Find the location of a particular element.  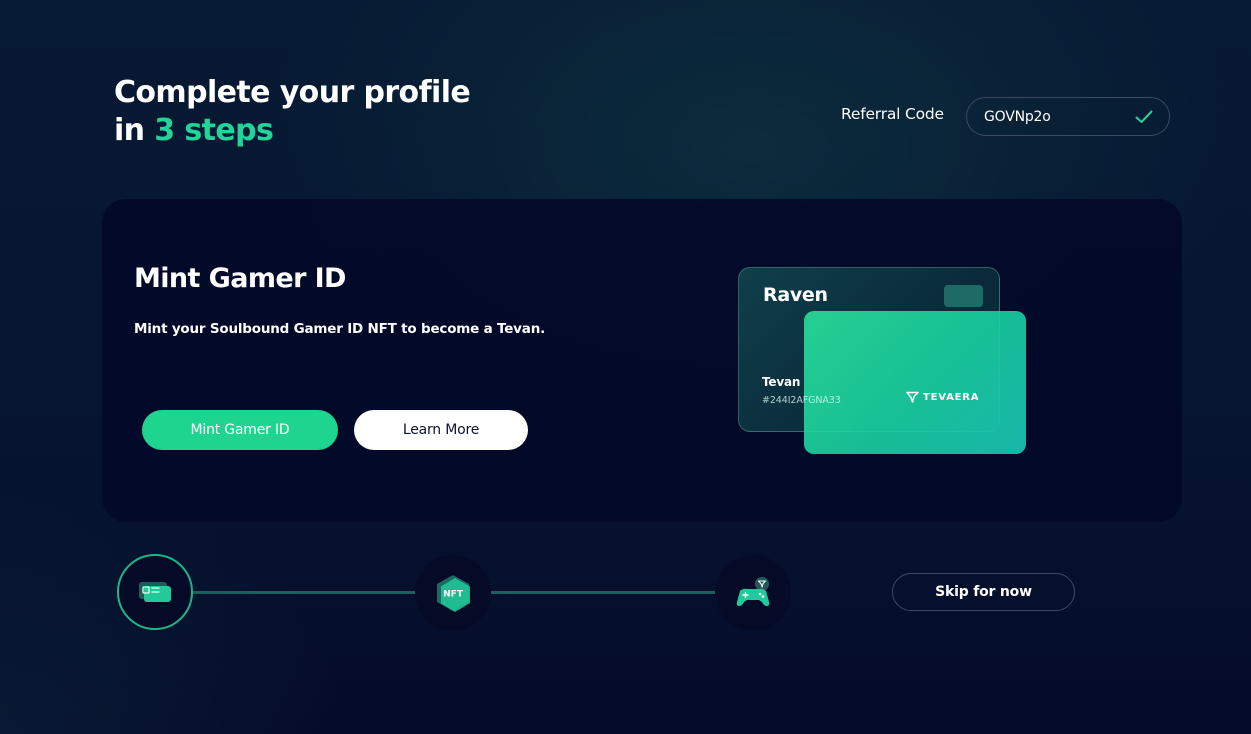

tevaera-logo-text: TEVAERA is located at coordinates (951, 397).